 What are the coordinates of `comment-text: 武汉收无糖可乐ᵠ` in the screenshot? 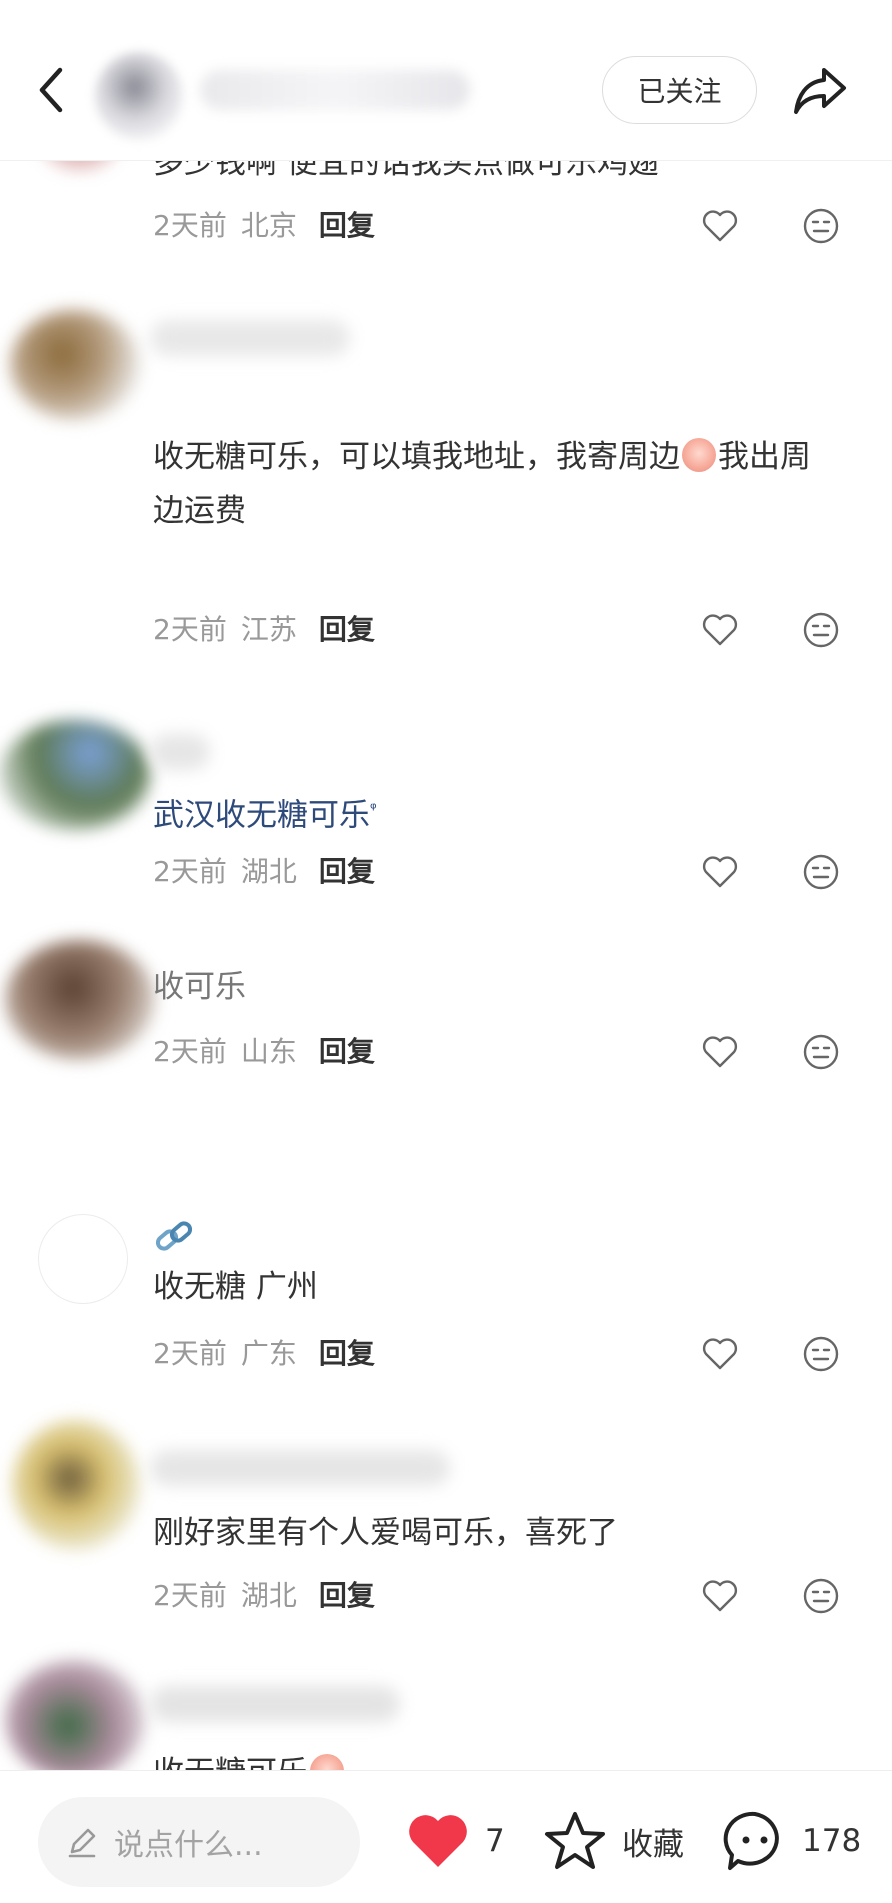 It's located at (493, 812).